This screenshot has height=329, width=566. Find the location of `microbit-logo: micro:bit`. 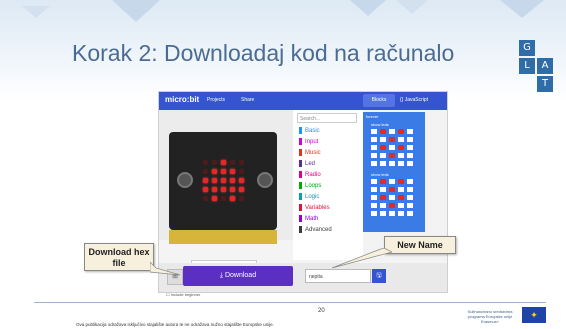

microbit-logo: micro:bit is located at coordinates (182, 99).